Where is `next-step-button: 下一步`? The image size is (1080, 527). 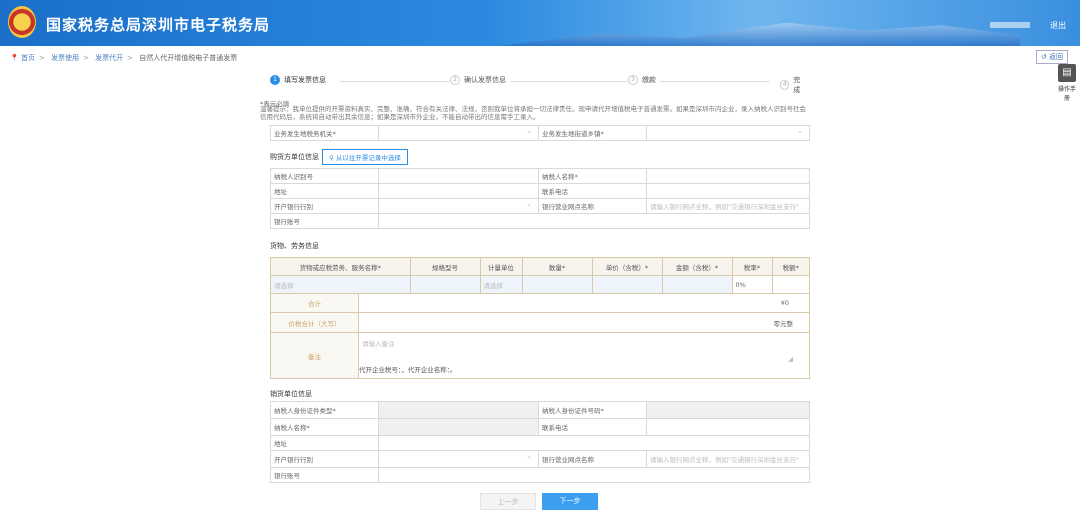
next-step-button: 下一步 is located at coordinates (570, 501).